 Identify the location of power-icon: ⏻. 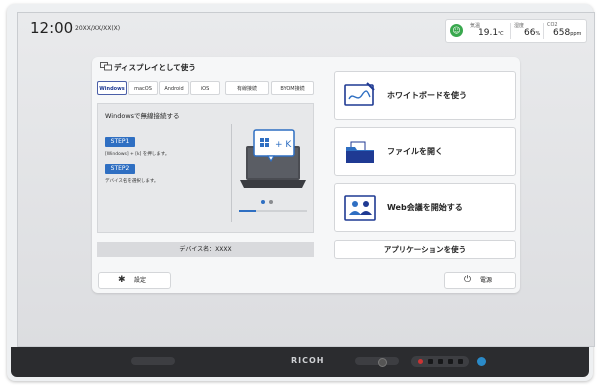
(468, 280).